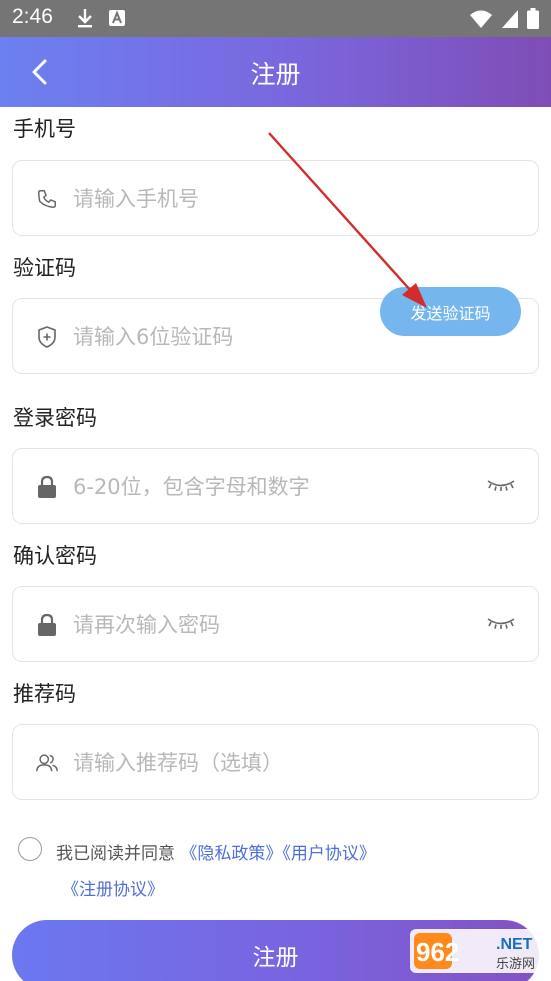 This screenshot has height=981, width=551. I want to click on agreement-checkbox, so click(30, 849).